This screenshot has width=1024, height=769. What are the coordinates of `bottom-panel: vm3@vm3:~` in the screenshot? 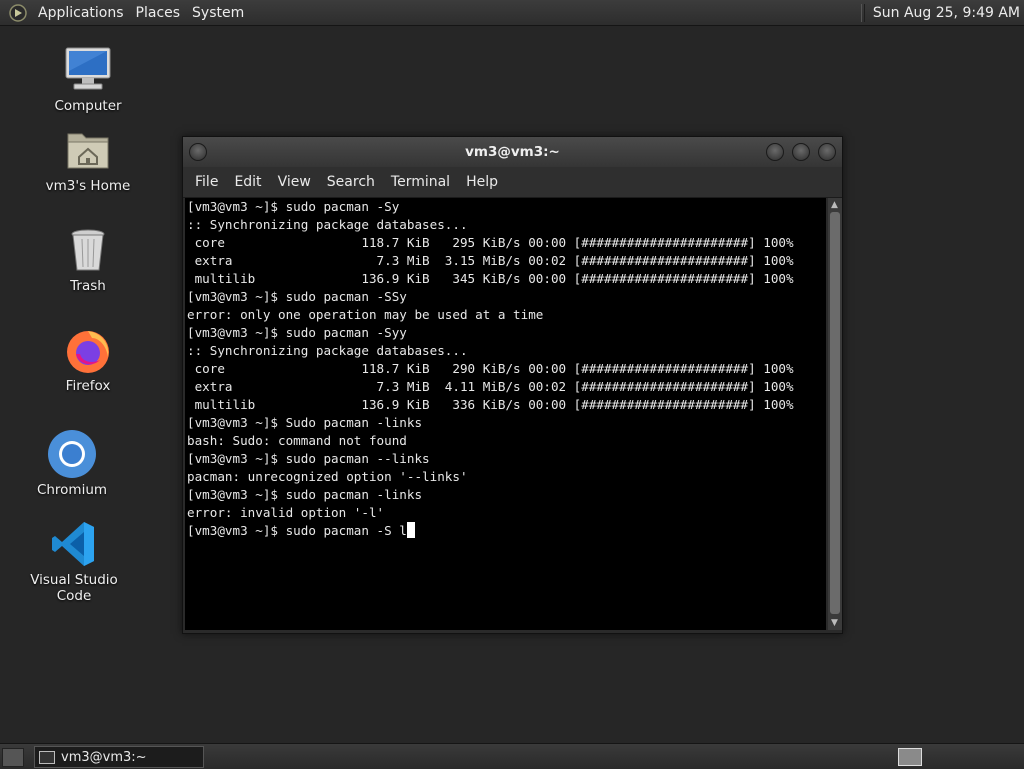 It's located at (512, 756).